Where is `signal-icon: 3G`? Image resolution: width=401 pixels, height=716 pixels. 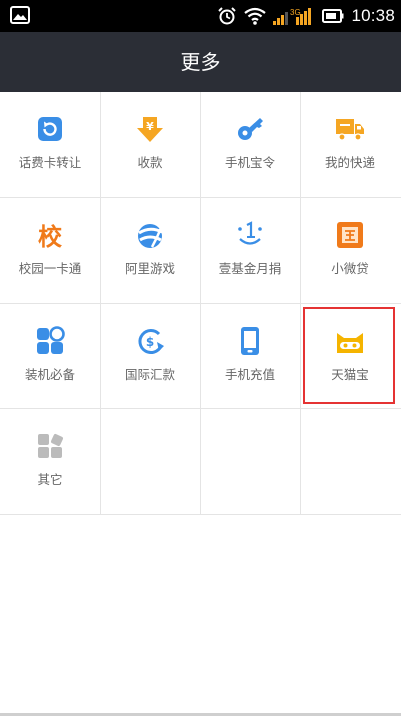 signal-icon: 3G is located at coordinates (292, 16).